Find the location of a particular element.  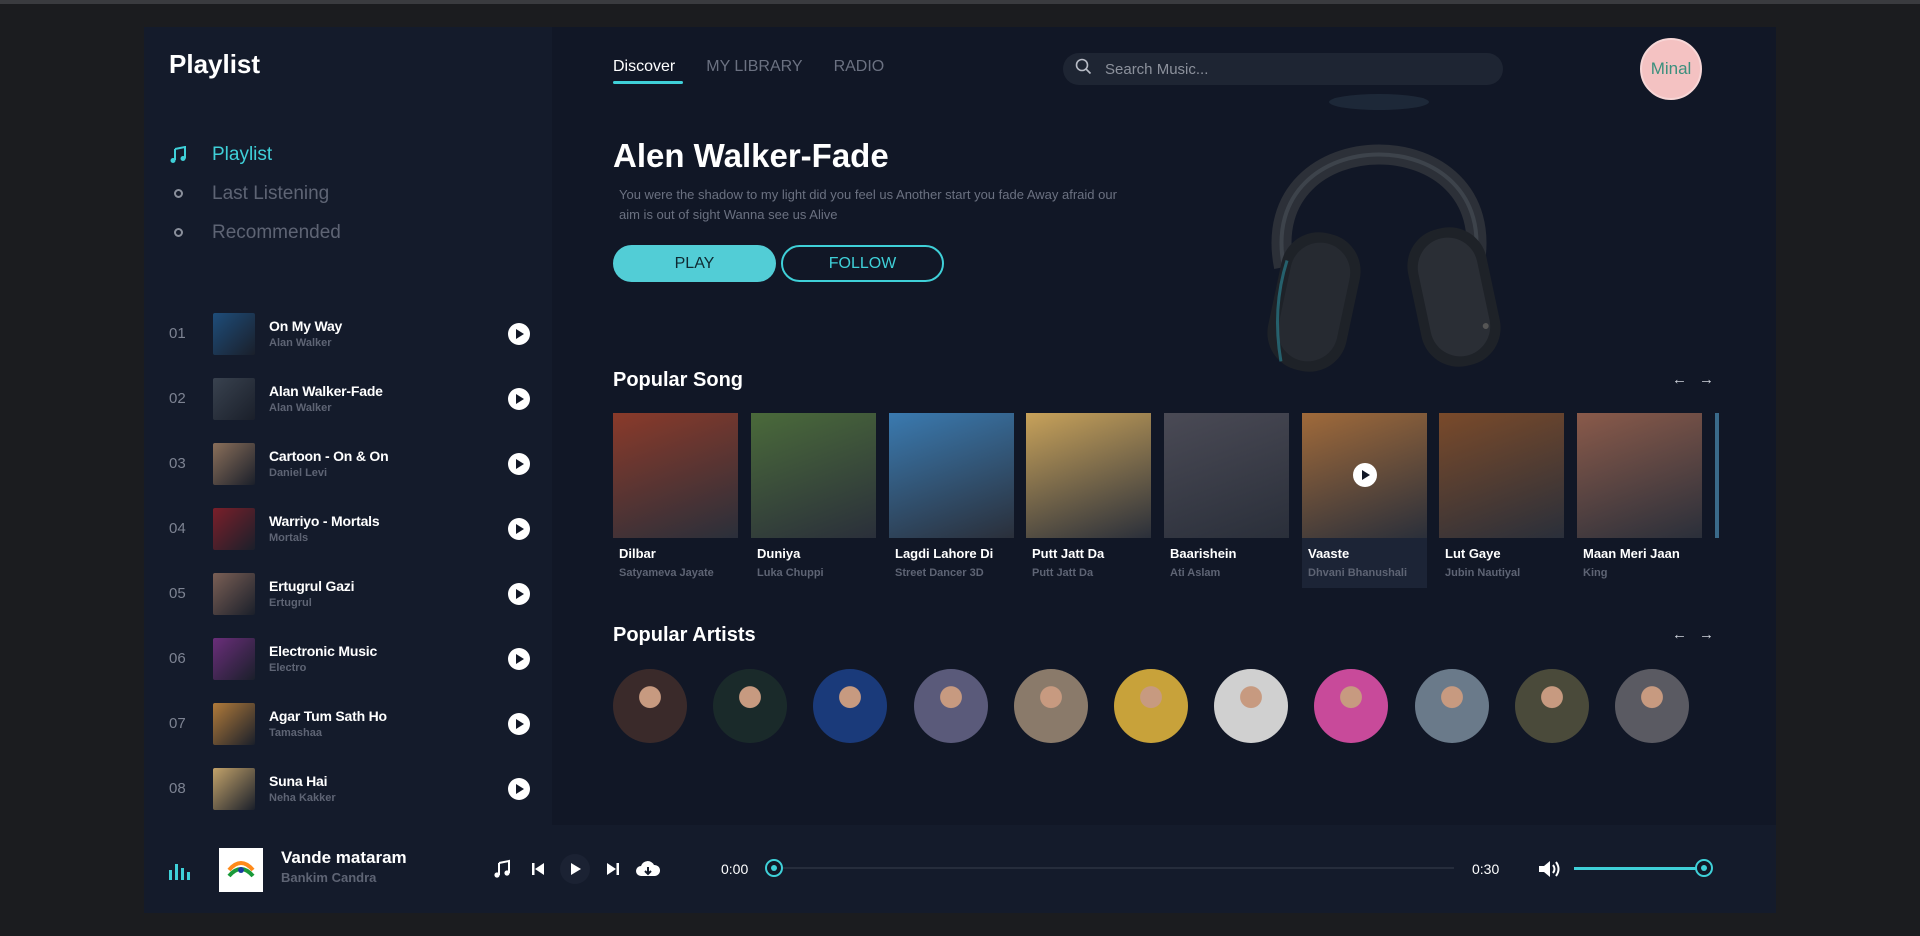

track-row: 01 On My Way Alan Walker is located at coordinates (354, 333).